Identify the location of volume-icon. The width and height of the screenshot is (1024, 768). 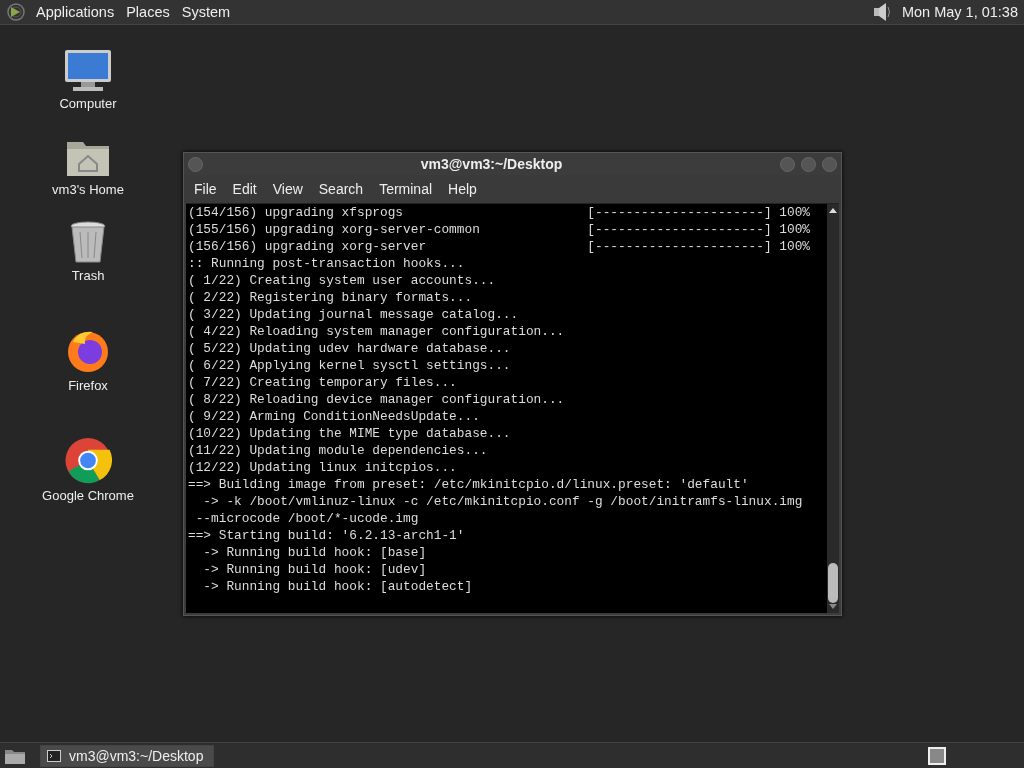
(881, 12).